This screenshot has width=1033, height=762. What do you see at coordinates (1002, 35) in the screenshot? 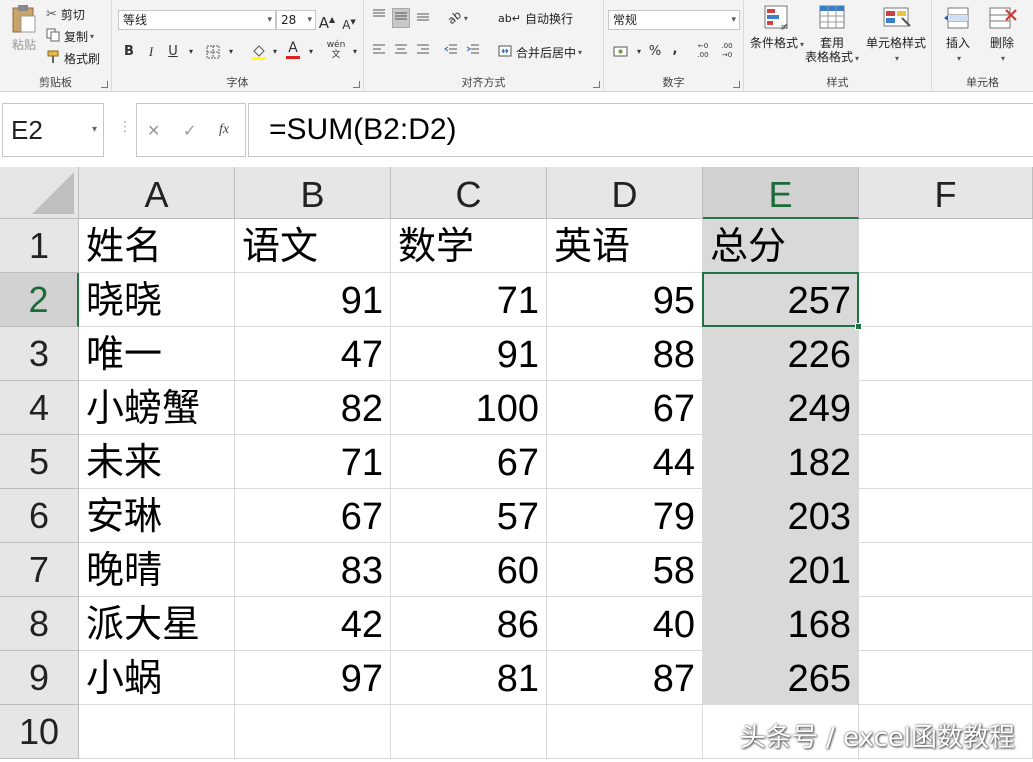
I see `delete-button: 删除 ▾` at bounding box center [1002, 35].